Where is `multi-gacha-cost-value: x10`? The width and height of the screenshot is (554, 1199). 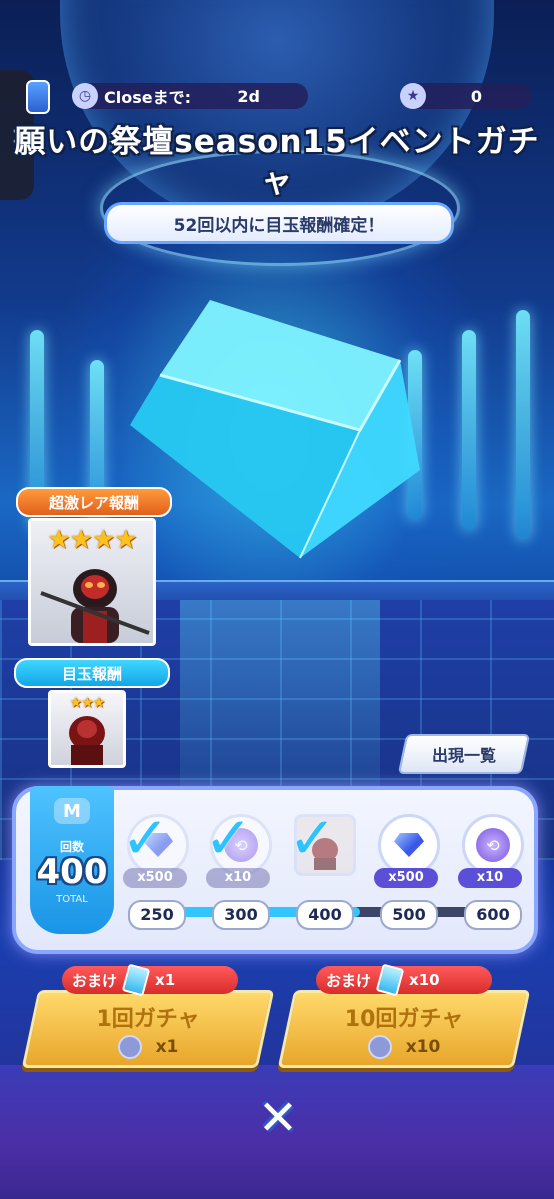 multi-gacha-cost-value: x10 is located at coordinates (423, 1047).